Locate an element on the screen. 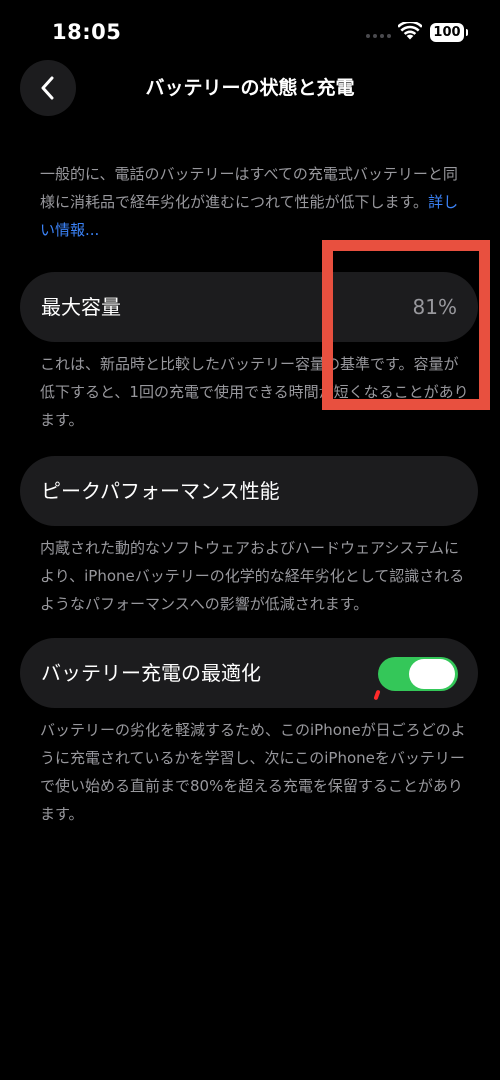 The width and height of the screenshot is (500, 1080). page-title: バッテリーの状態と充電 is located at coordinates (250, 88).